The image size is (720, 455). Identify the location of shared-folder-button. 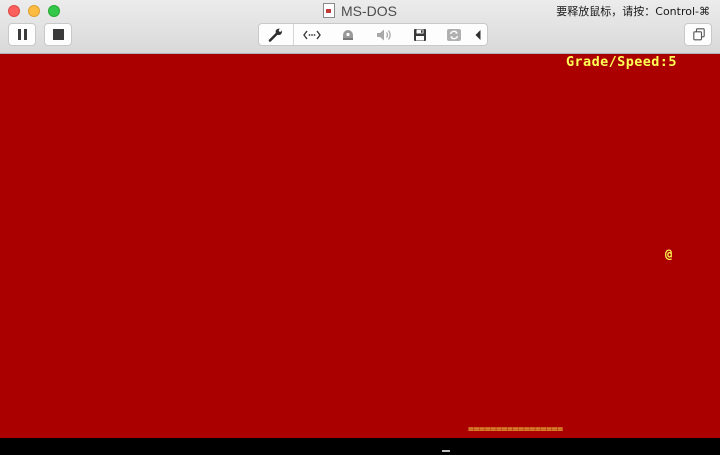
(454, 34).